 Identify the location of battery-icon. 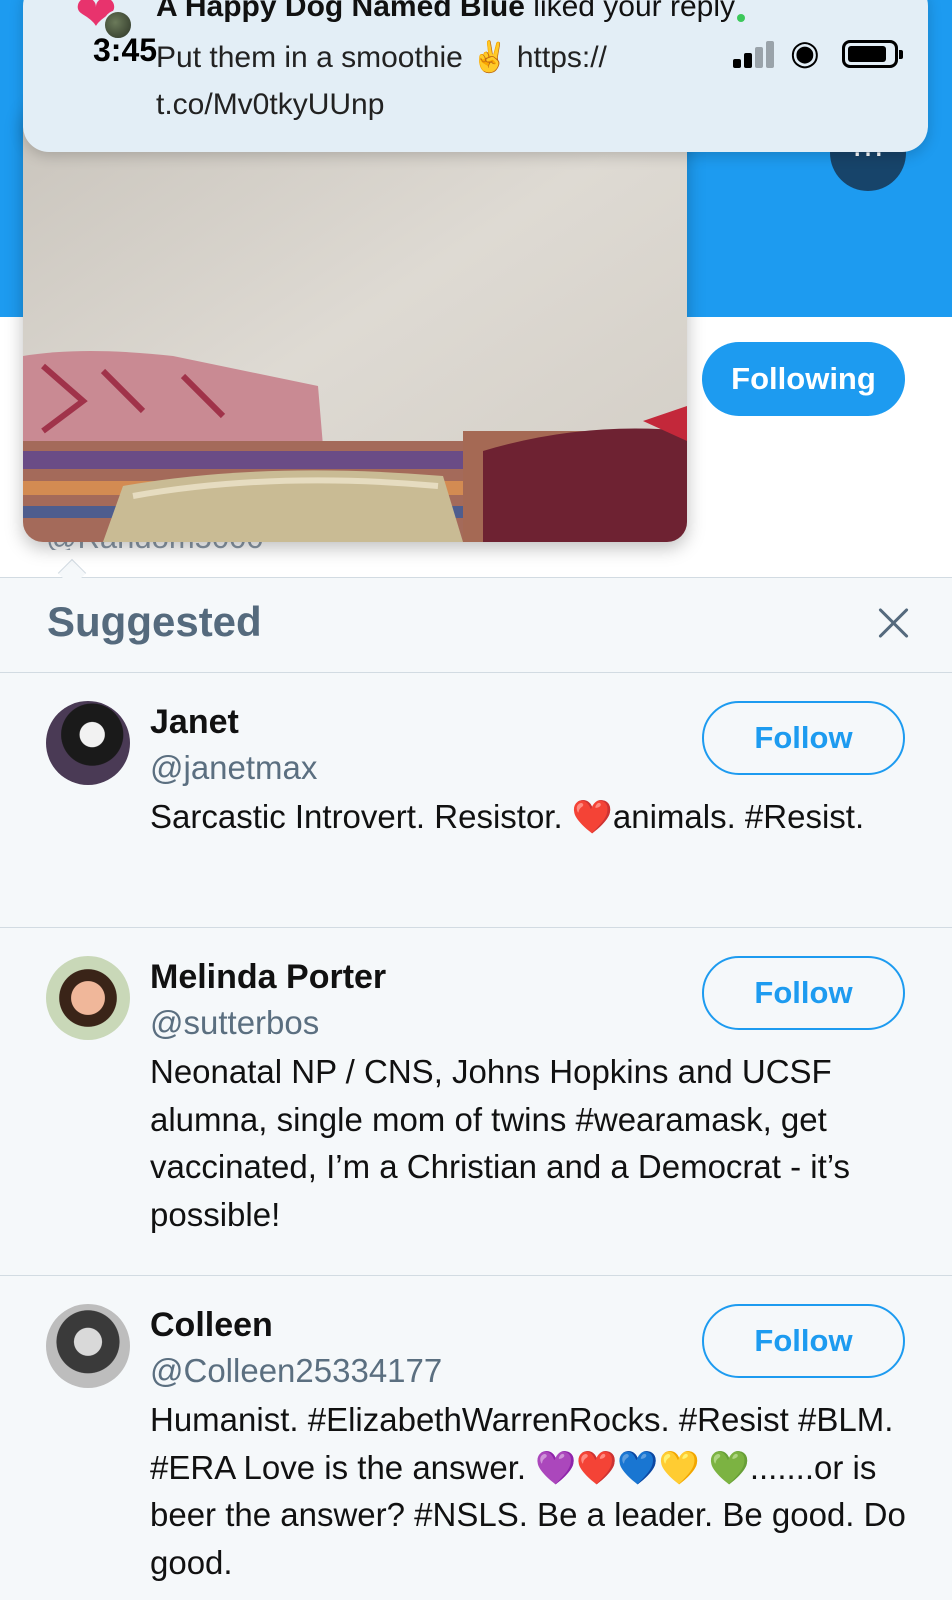
(872, 54).